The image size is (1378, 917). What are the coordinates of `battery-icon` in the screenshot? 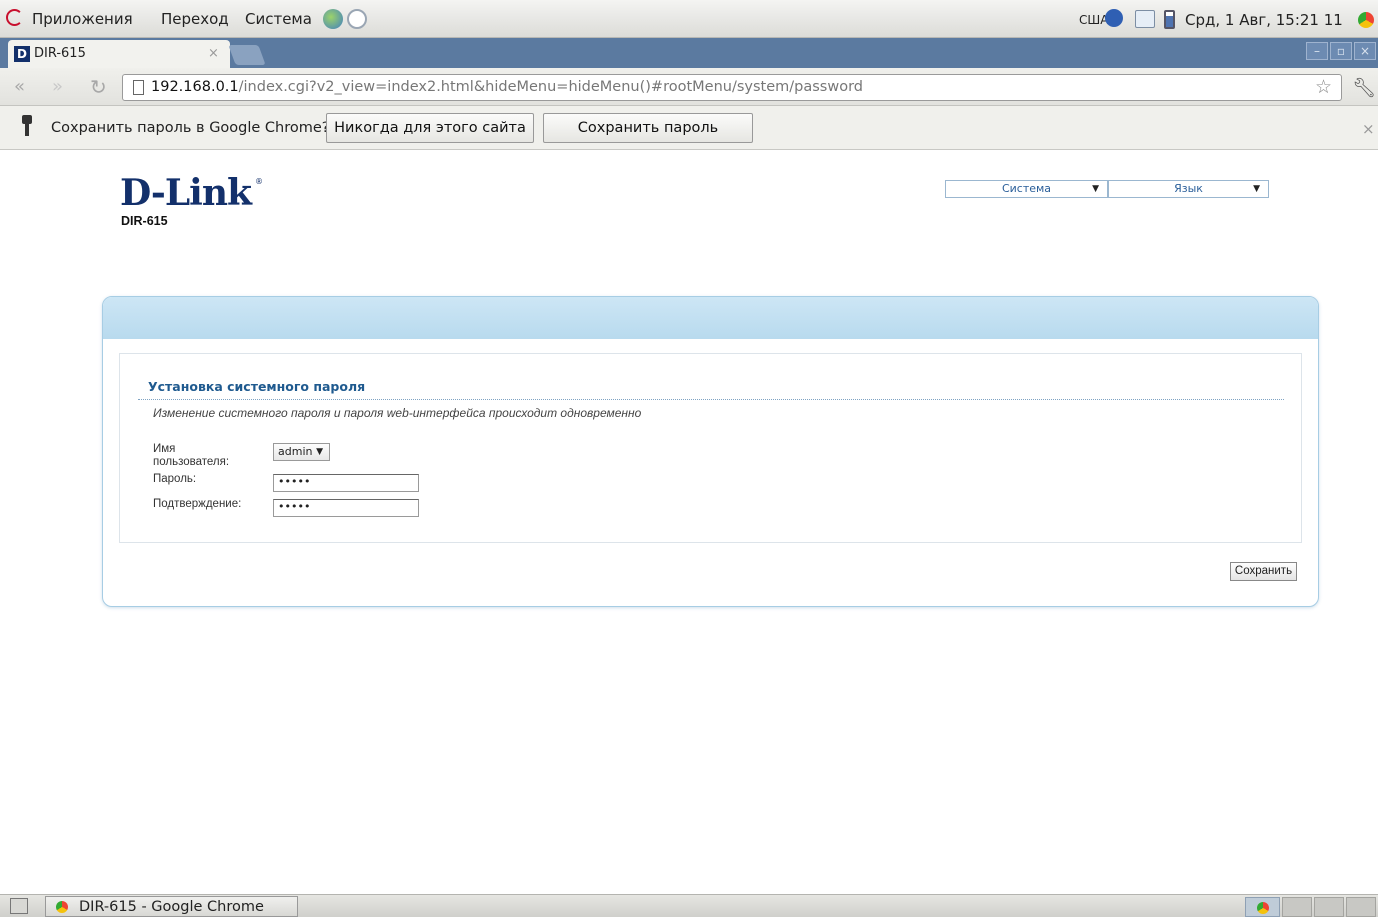 It's located at (1169, 19).